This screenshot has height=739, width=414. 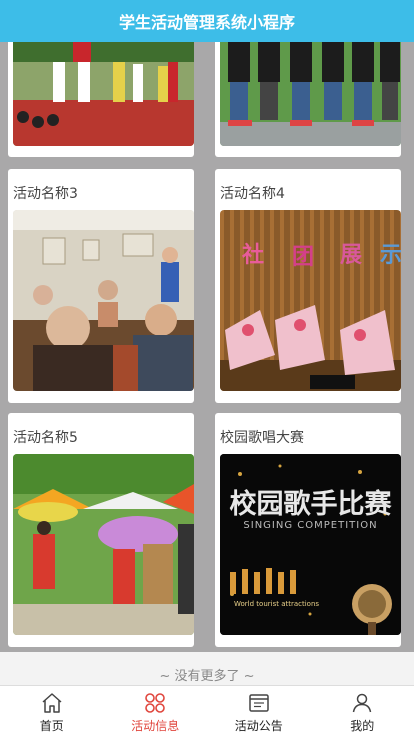 What do you see at coordinates (310, 501) in the screenshot?
I see `poster-headline: 校园歌手比赛` at bounding box center [310, 501].